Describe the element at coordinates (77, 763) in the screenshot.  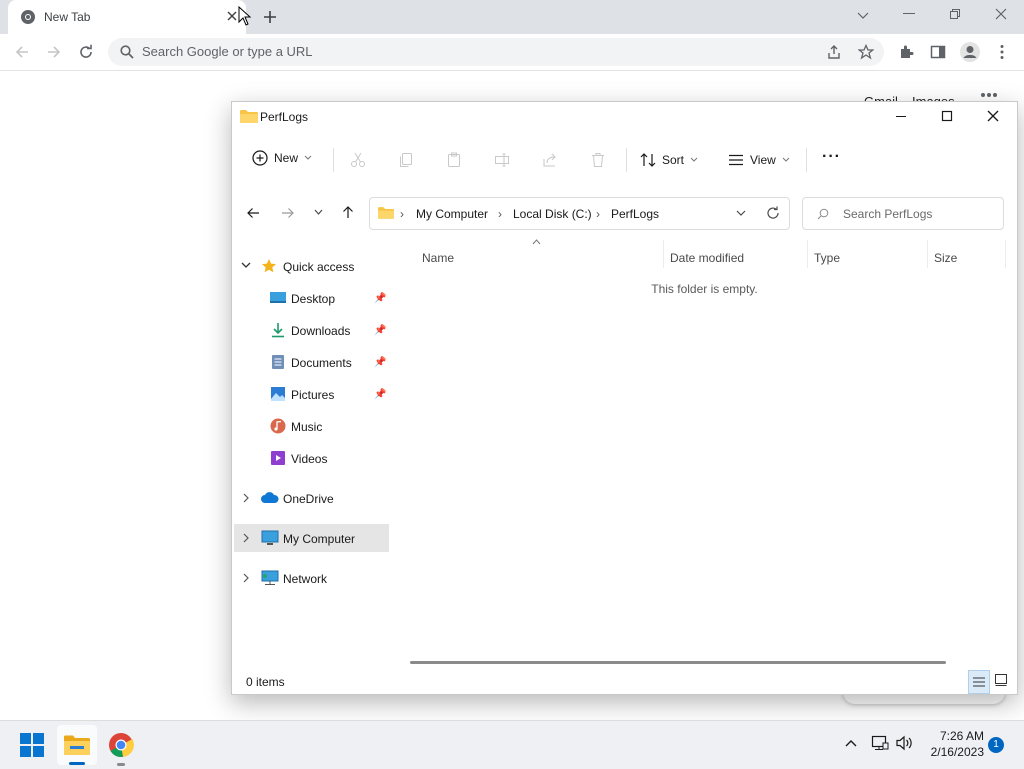
I see `active-app-indicator` at that location.